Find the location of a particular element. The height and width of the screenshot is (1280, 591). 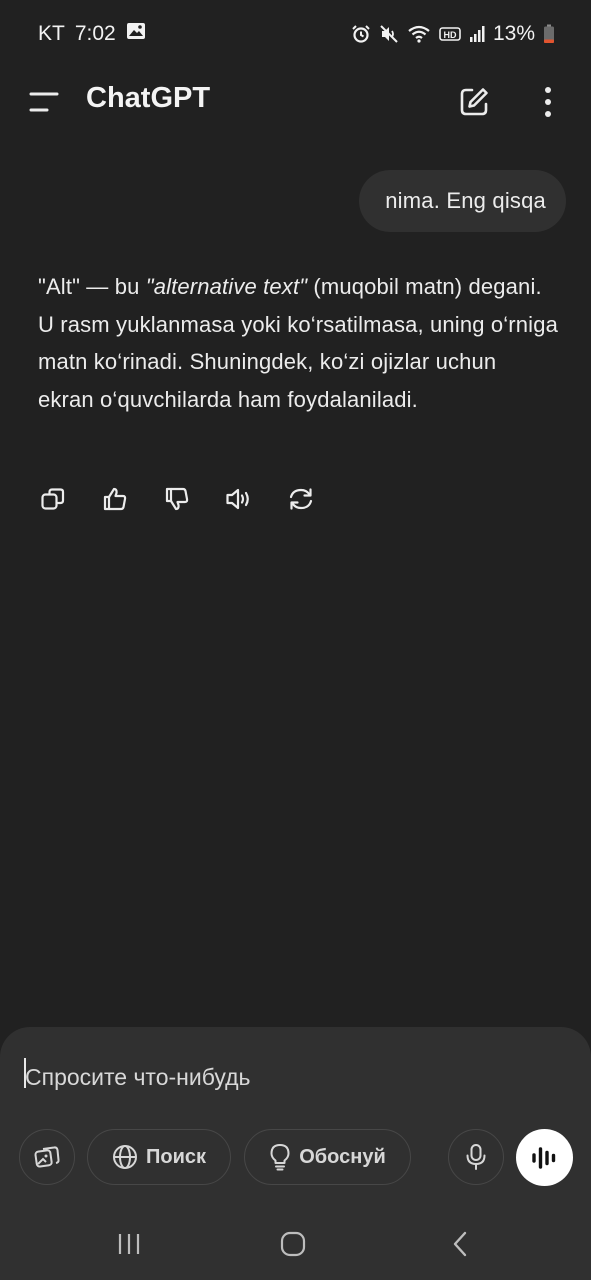

message-actions is located at coordinates (189, 499).